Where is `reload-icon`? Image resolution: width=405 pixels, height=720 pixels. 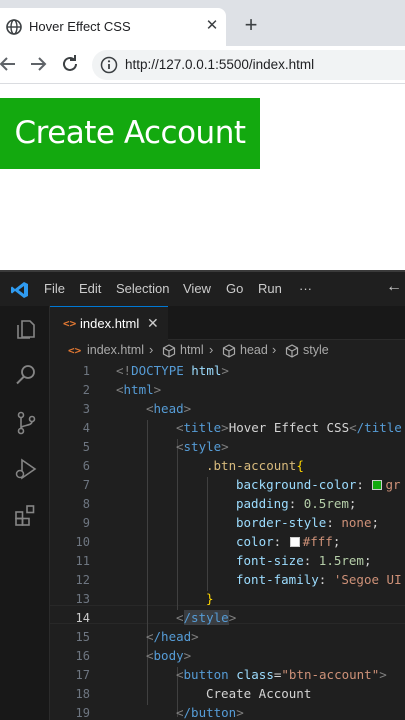
reload-icon is located at coordinates (70, 64).